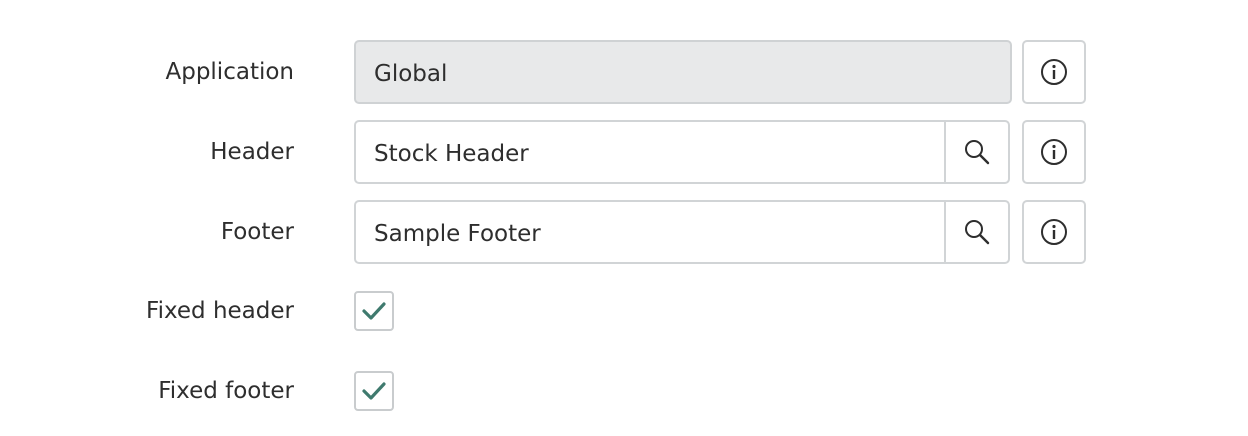  What do you see at coordinates (457, 232) in the screenshot?
I see `footer-value: Sample Footer` at bounding box center [457, 232].